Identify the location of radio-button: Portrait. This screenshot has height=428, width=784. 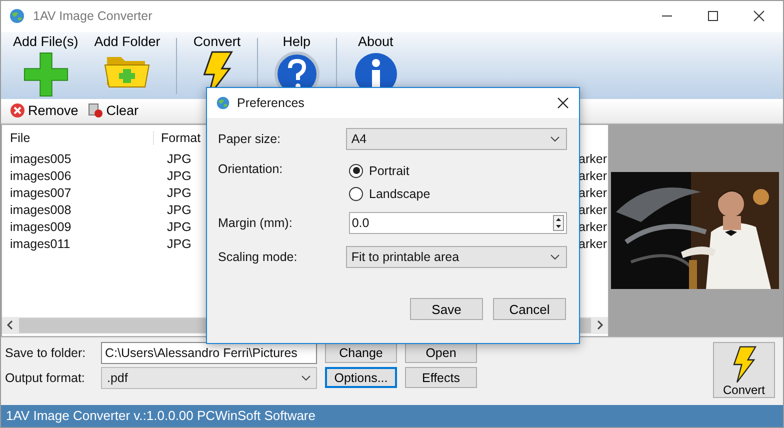
(389, 170).